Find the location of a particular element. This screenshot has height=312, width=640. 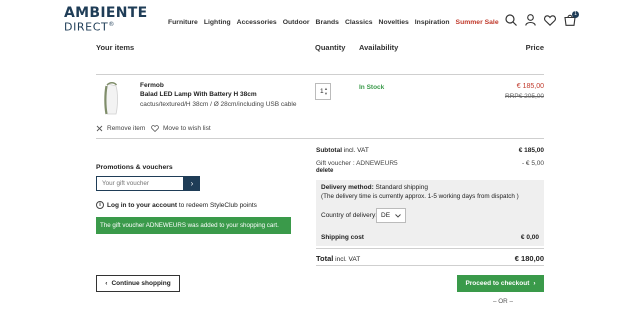

delete-voucher-link: delete is located at coordinates (324, 171).